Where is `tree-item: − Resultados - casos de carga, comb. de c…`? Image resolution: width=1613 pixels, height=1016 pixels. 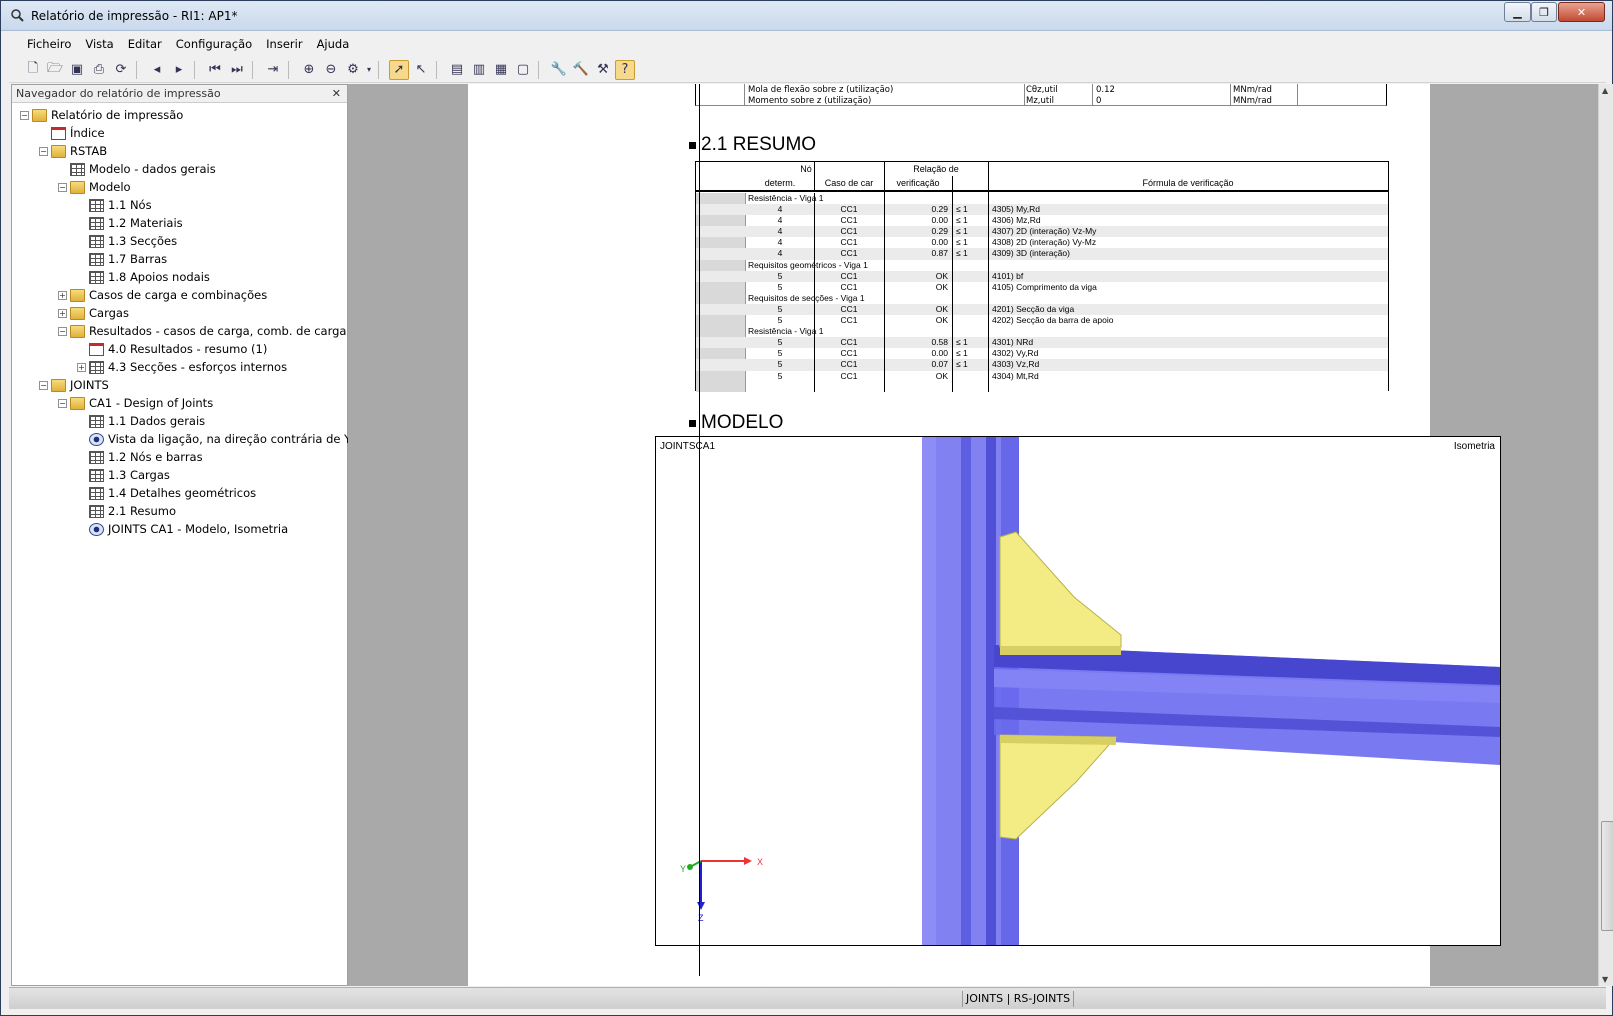
tree-item: − Resultados - casos de carga, comb. de c… is located at coordinates (179, 331).